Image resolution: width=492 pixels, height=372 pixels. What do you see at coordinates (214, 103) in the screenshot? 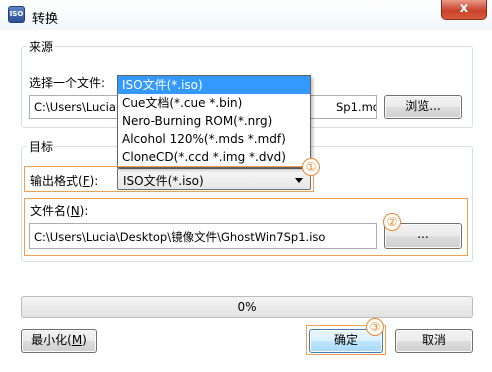
I see `dropdown-option-cue: Cue文档(*.cue *.bin)` at bounding box center [214, 103].